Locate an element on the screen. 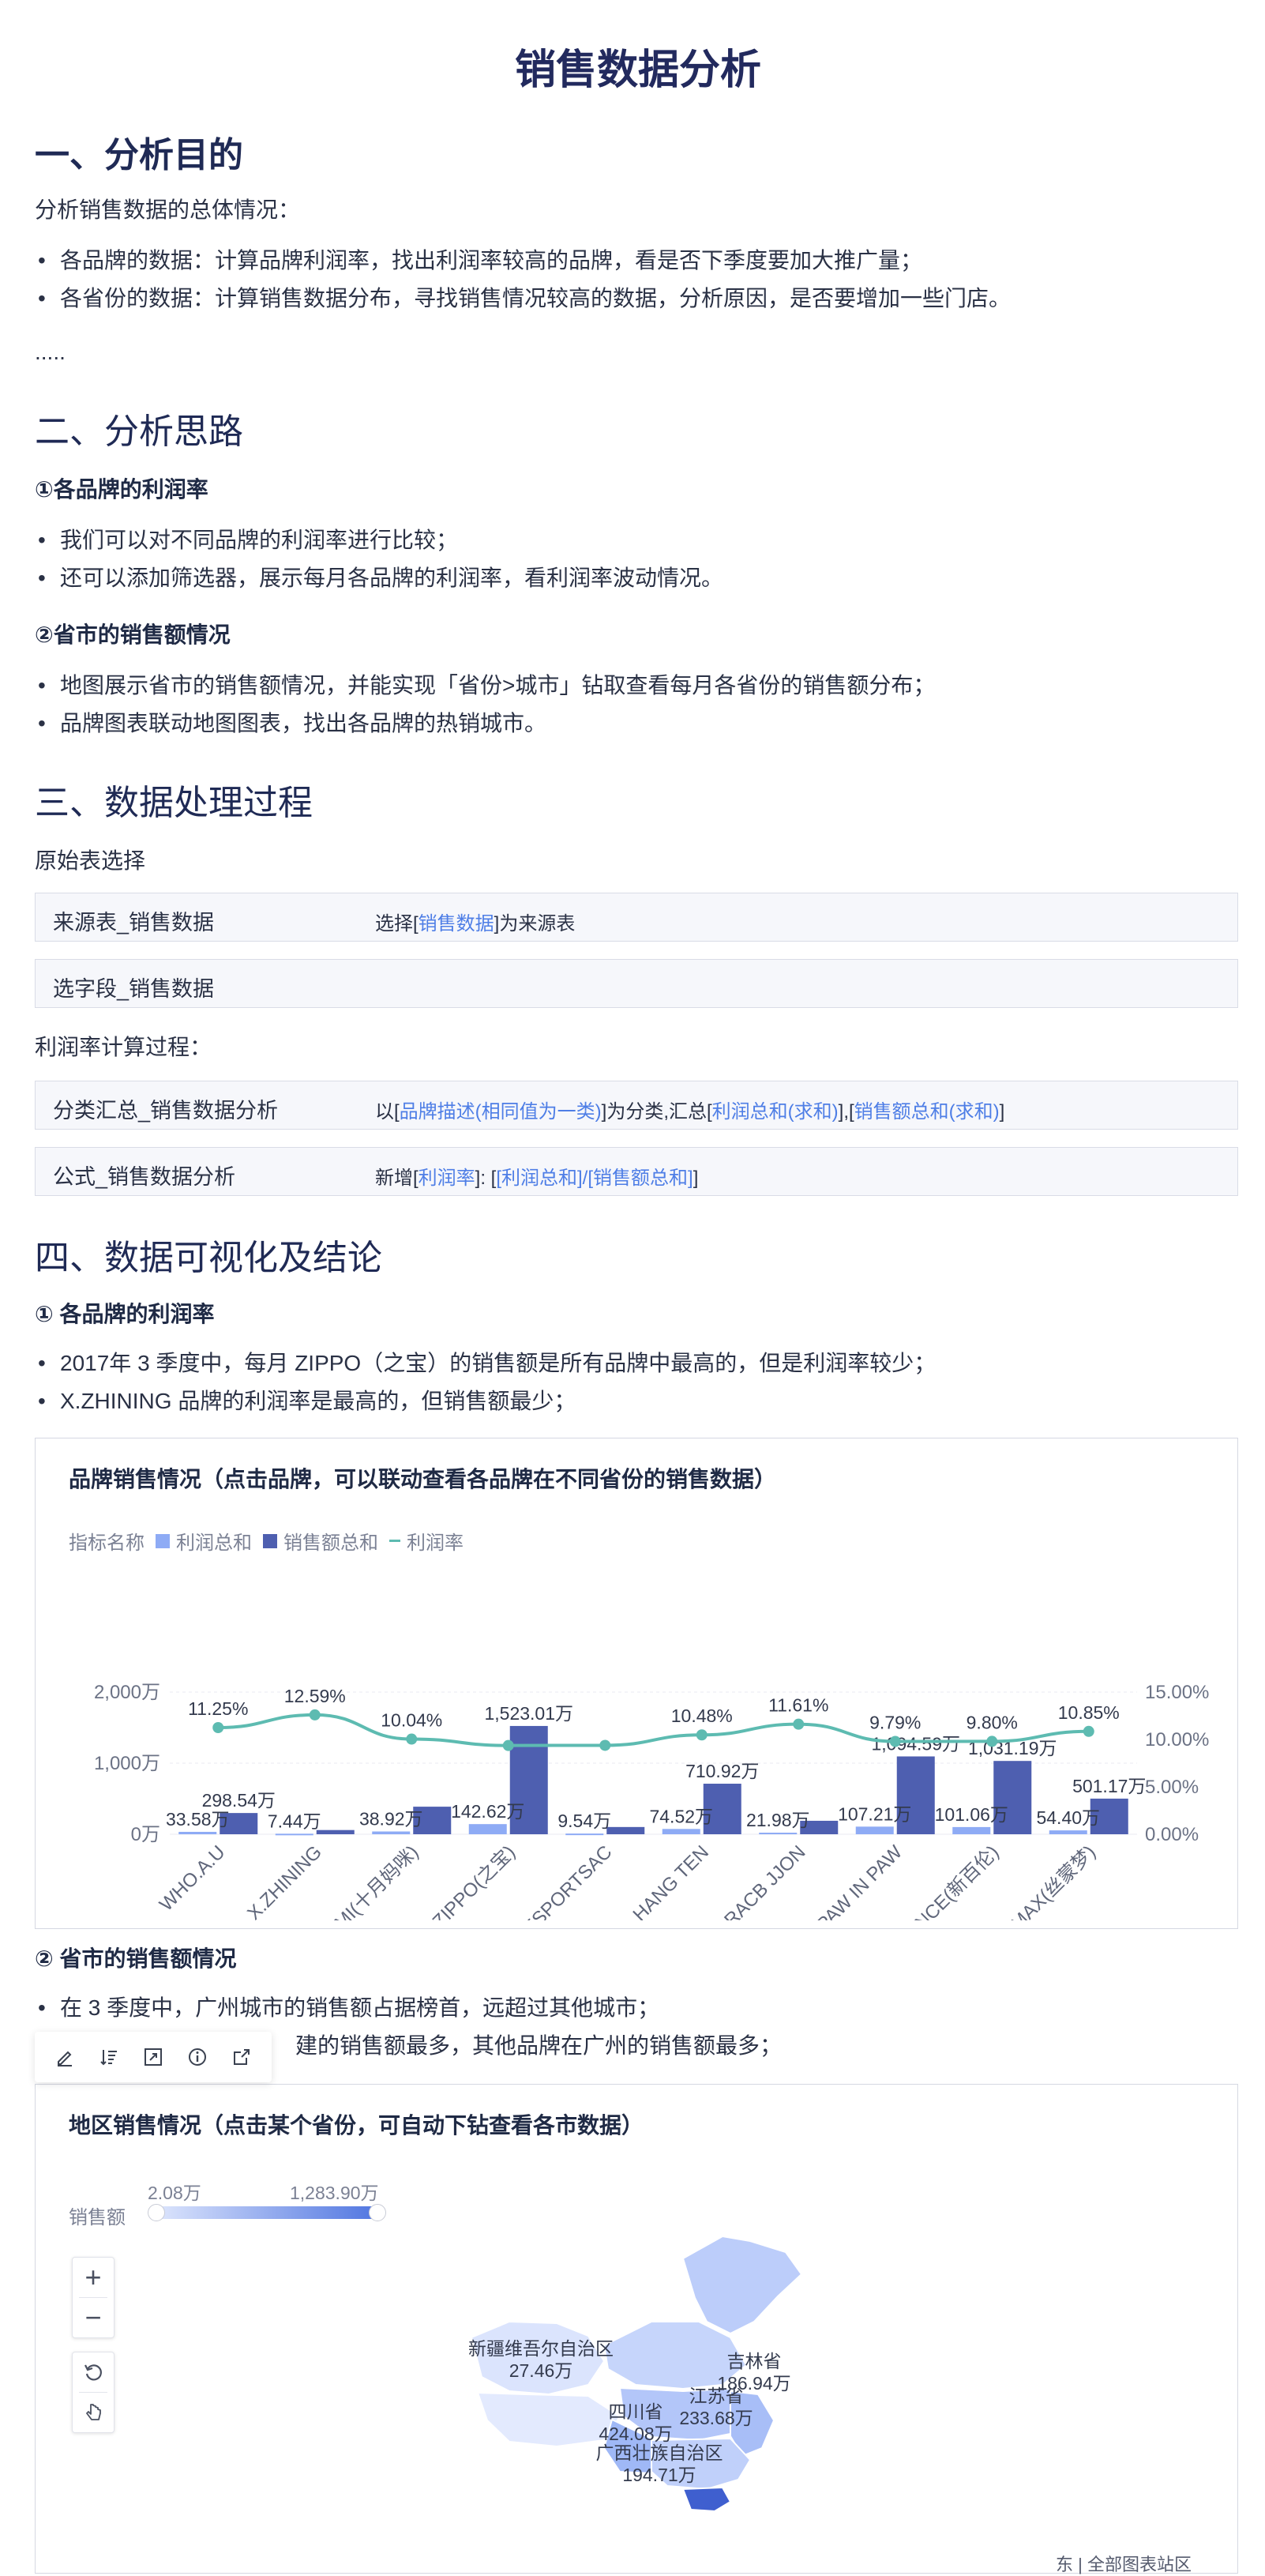  process-step-desc: 新增[利润率]: [[利润总和]/[销售额总和]] is located at coordinates (537, 1178).